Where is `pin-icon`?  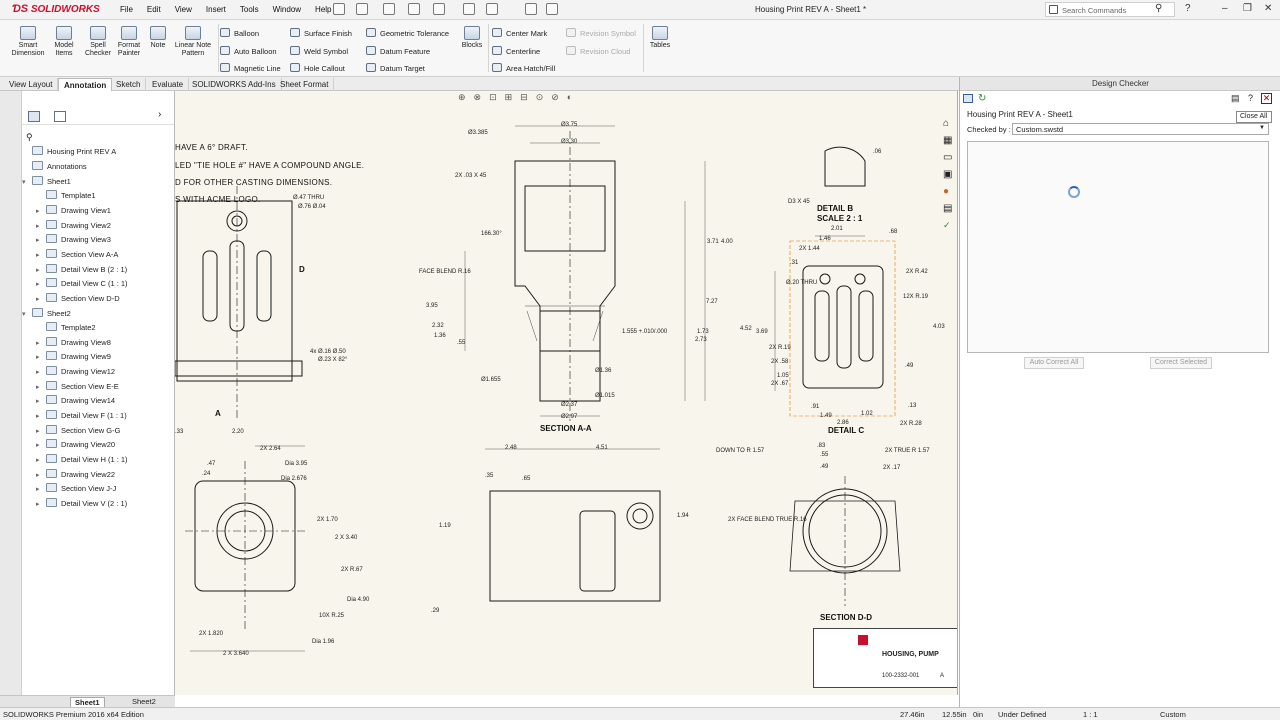 pin-icon is located at coordinates (339, 9).